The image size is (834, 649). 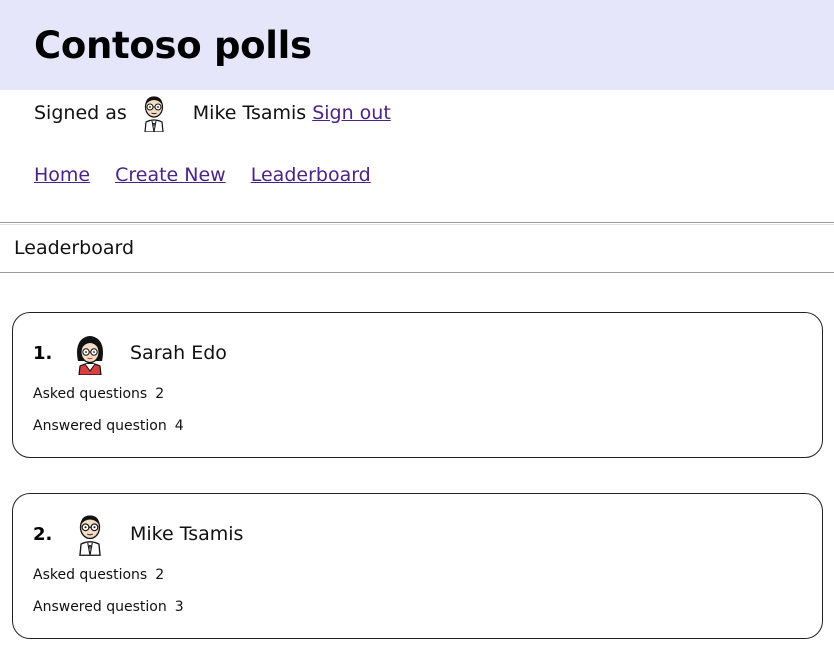 What do you see at coordinates (90, 355) in the screenshot?
I see `woman-with-glasses-avatar-icon` at bounding box center [90, 355].